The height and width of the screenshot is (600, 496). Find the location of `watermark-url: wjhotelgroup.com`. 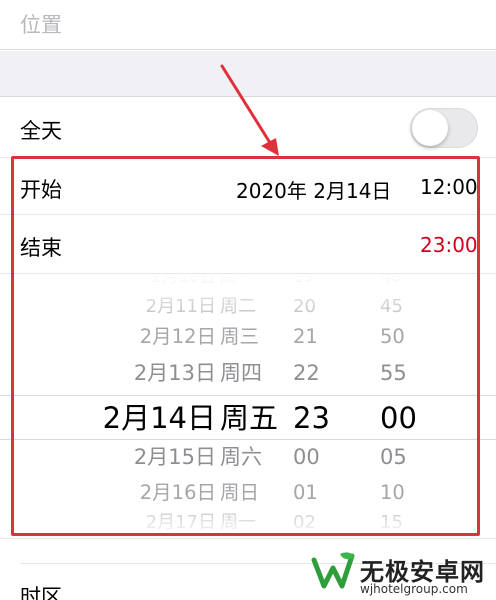

watermark-url: wjhotelgroup.com is located at coordinates (414, 589).